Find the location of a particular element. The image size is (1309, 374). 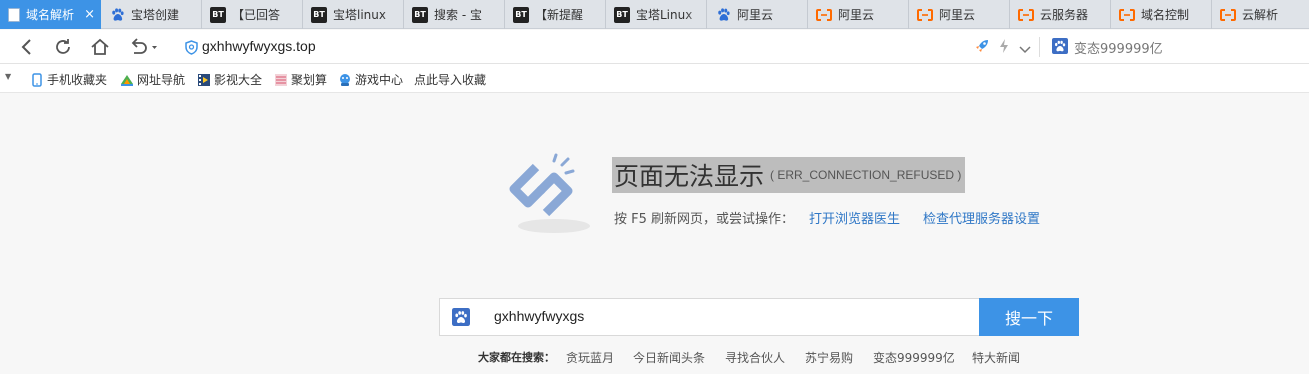

hot-search-item: 变态999999亿 is located at coordinates (914, 357).